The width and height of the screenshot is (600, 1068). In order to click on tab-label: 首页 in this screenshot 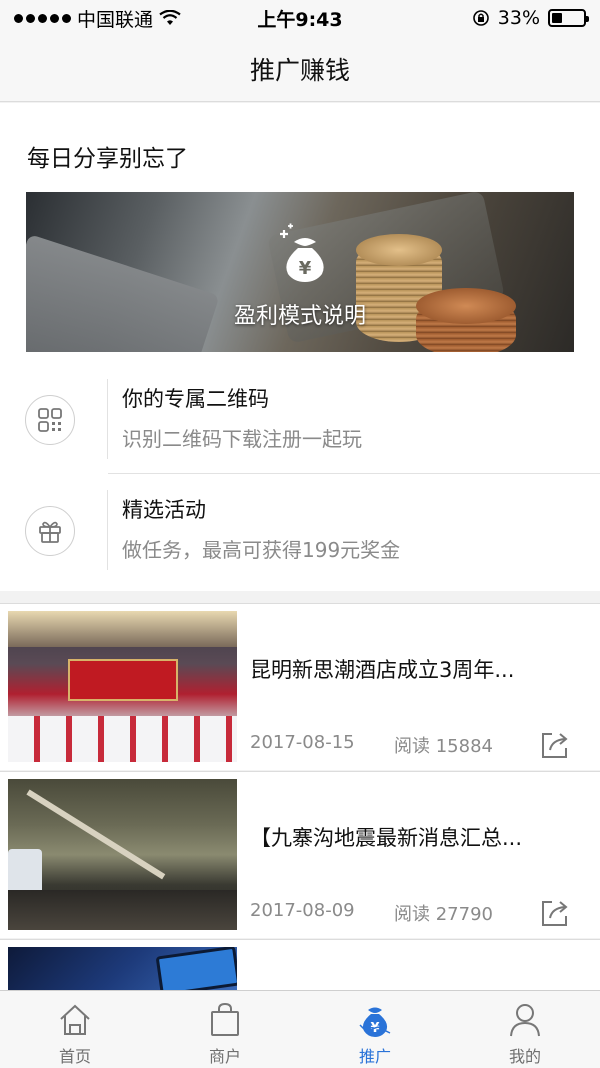, I will do `click(74, 1056)`.